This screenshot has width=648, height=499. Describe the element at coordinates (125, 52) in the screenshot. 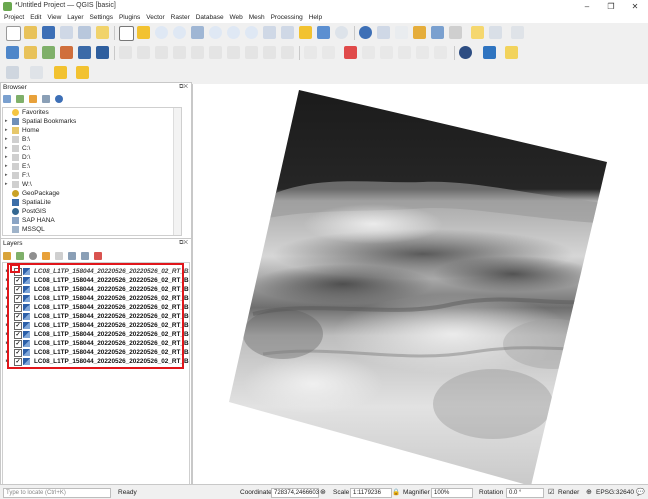

I see `current-edits-icon` at that location.